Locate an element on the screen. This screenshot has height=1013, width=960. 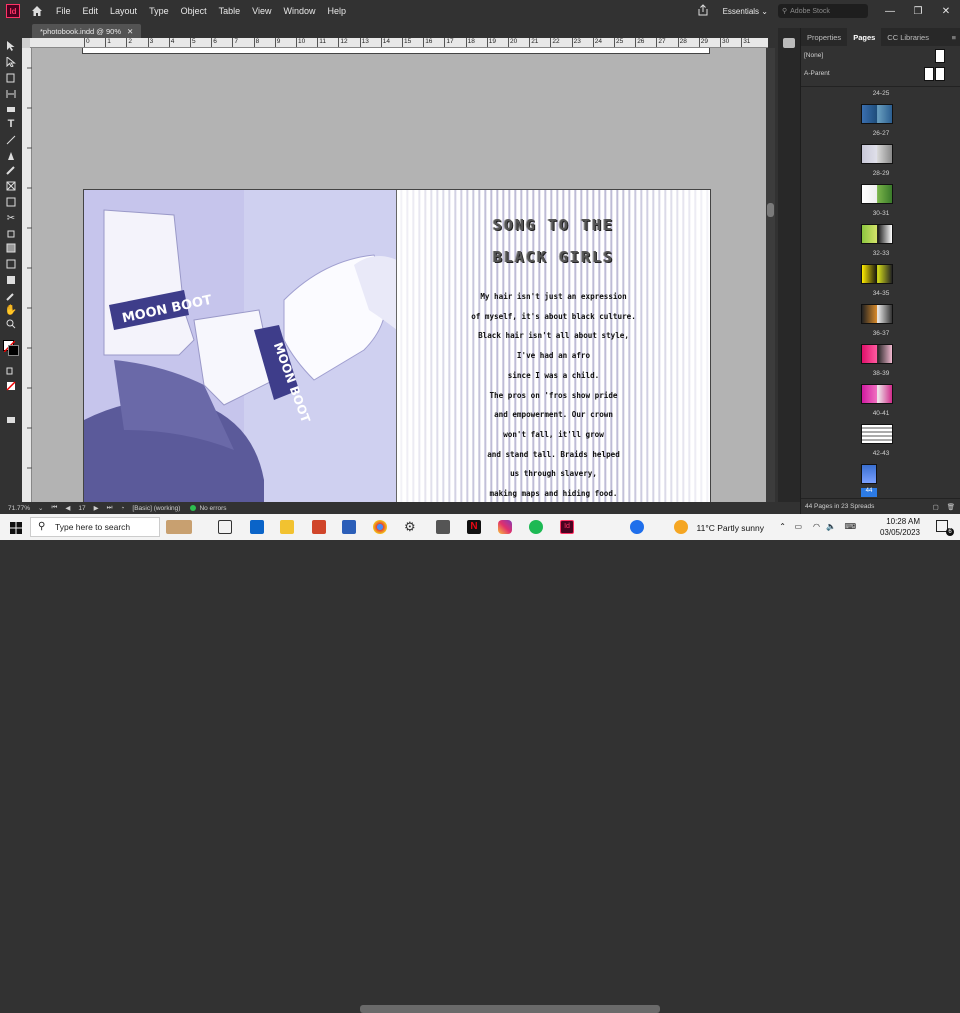
restore-icon: ❐ is located at coordinates (918, 11).